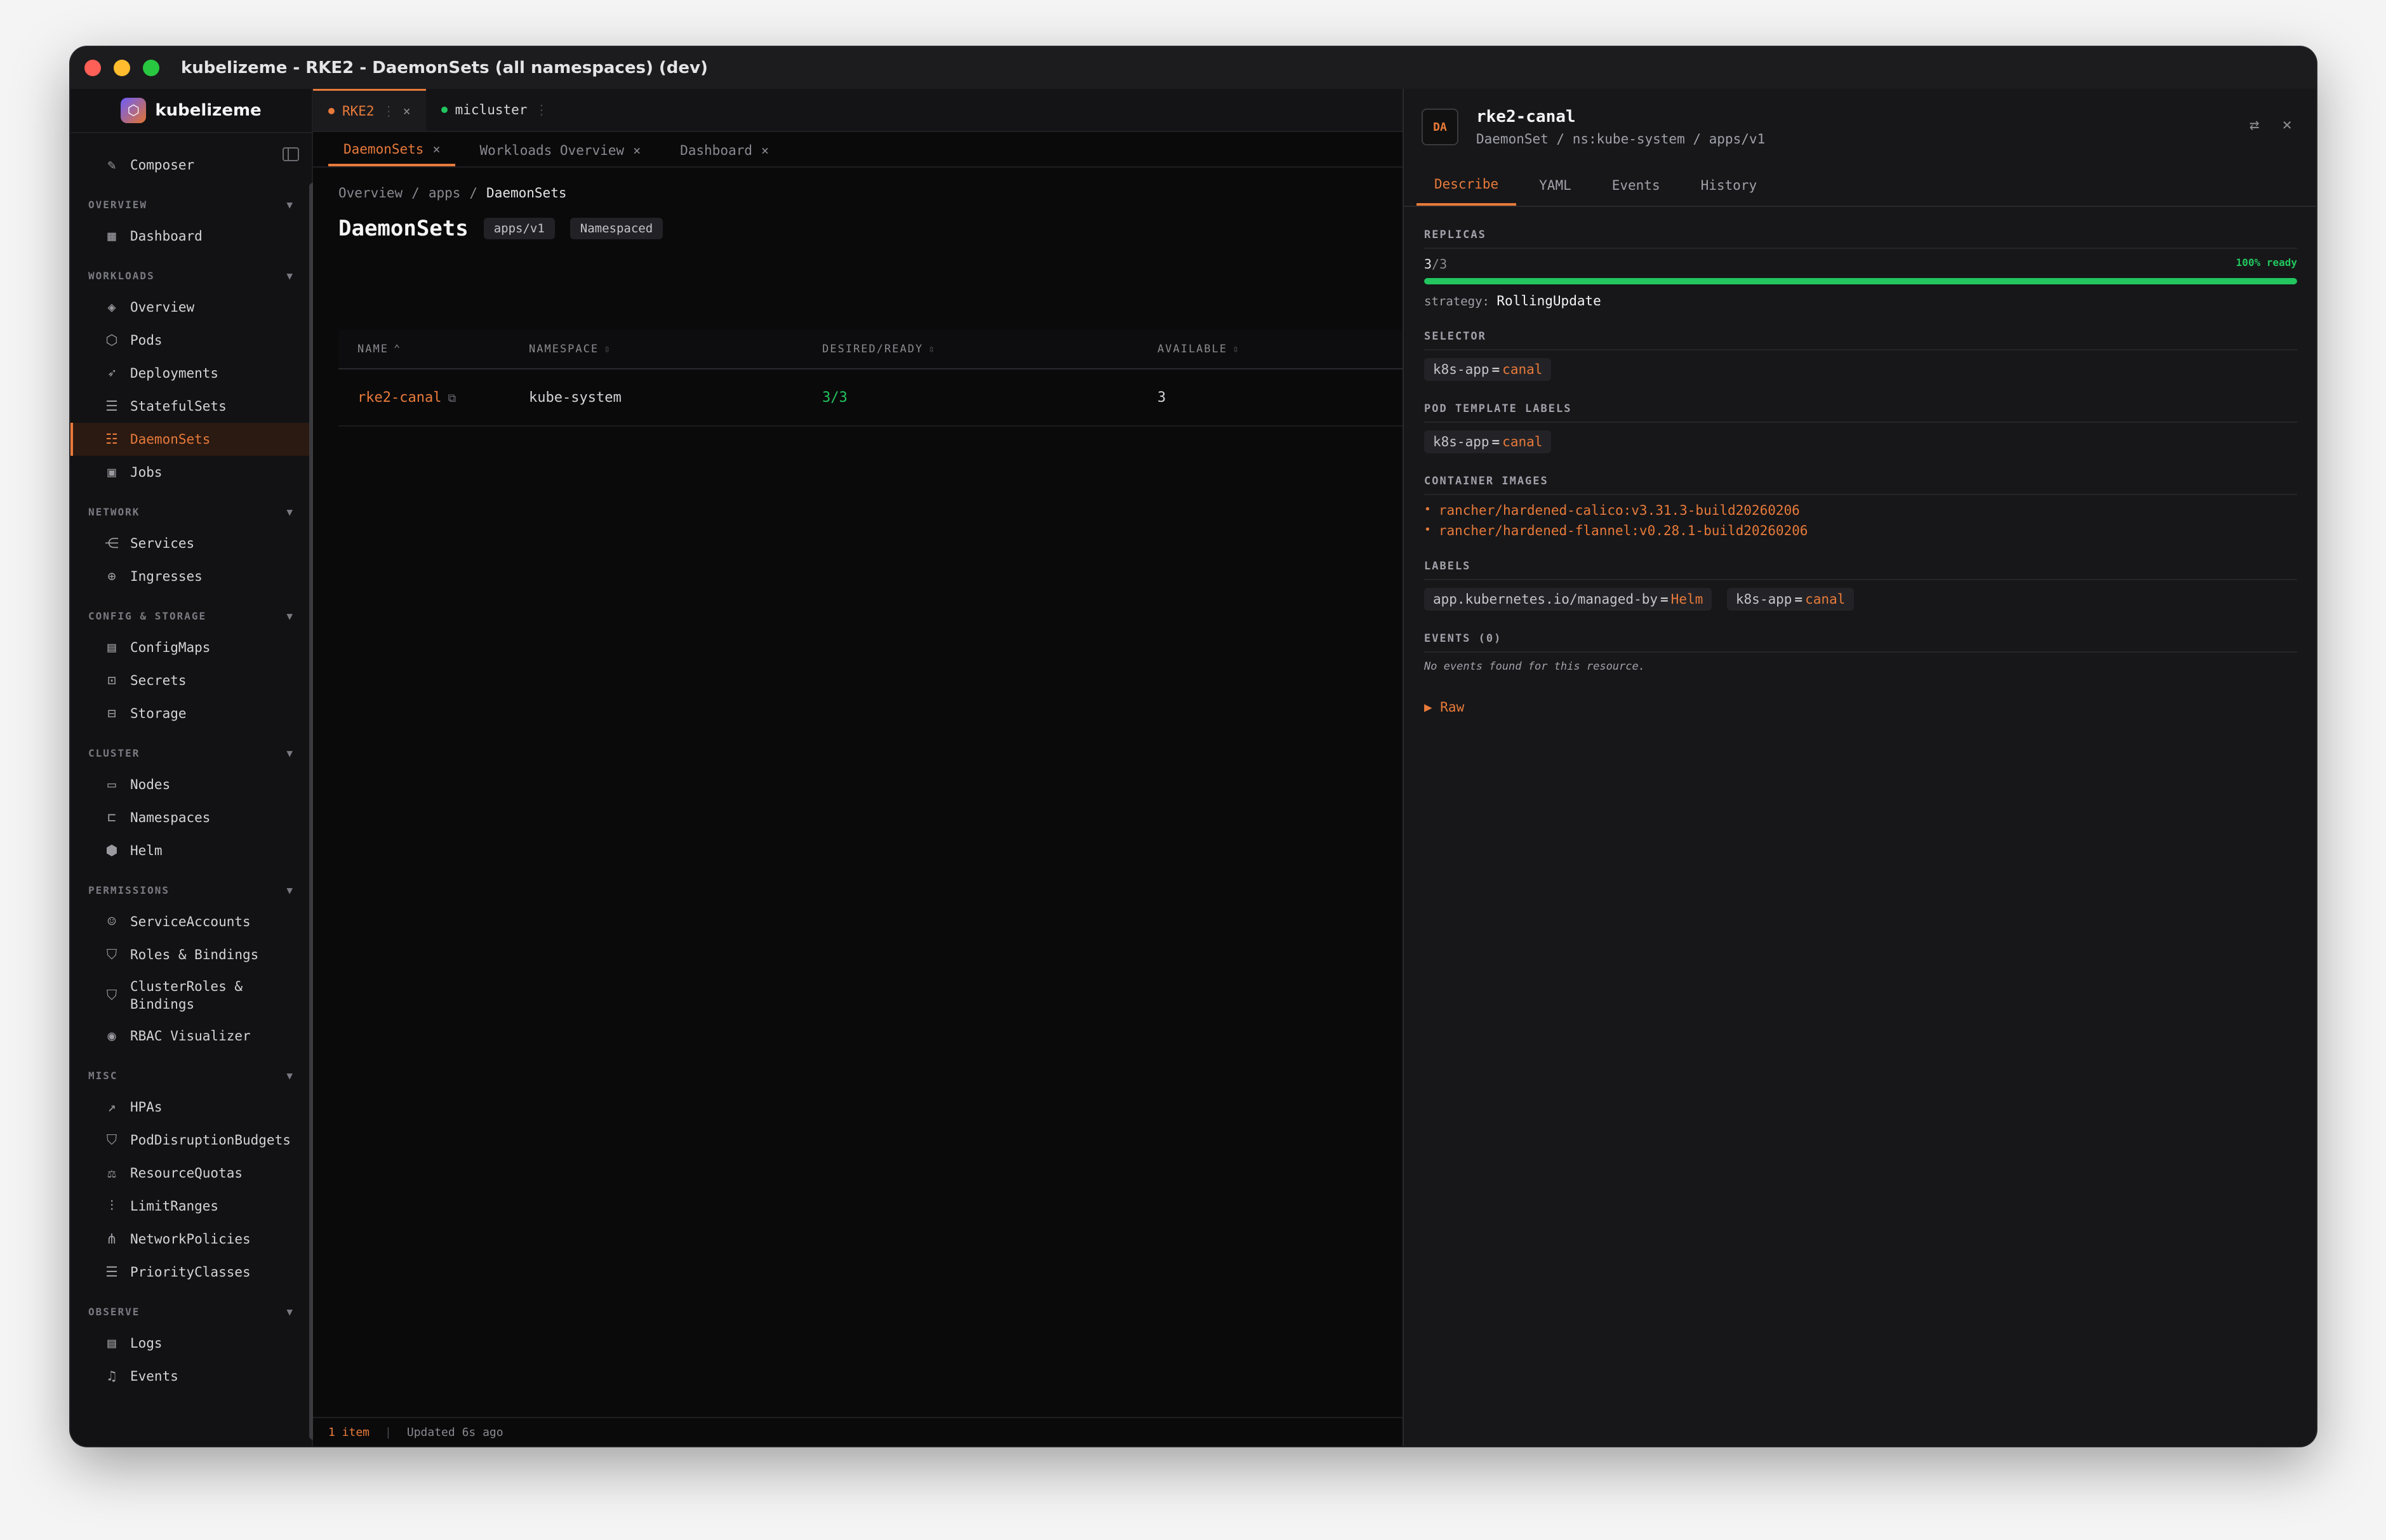  I want to click on context-tab-rke2: RKE2 ⋮ ×, so click(369, 110).